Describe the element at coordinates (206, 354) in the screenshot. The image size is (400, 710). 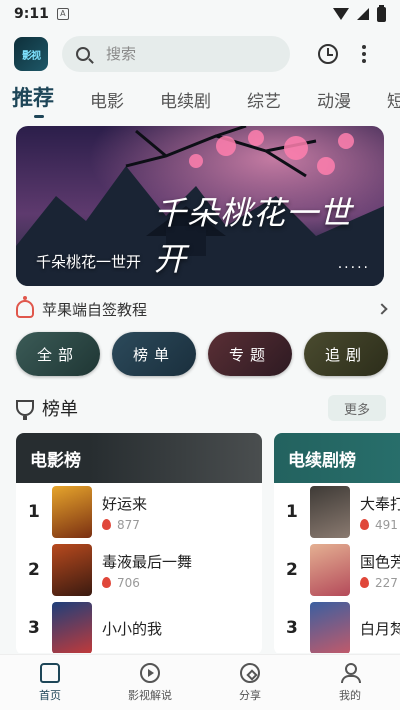
I see `category-shortcuts: 全部 榜单 专题 追剧` at that location.